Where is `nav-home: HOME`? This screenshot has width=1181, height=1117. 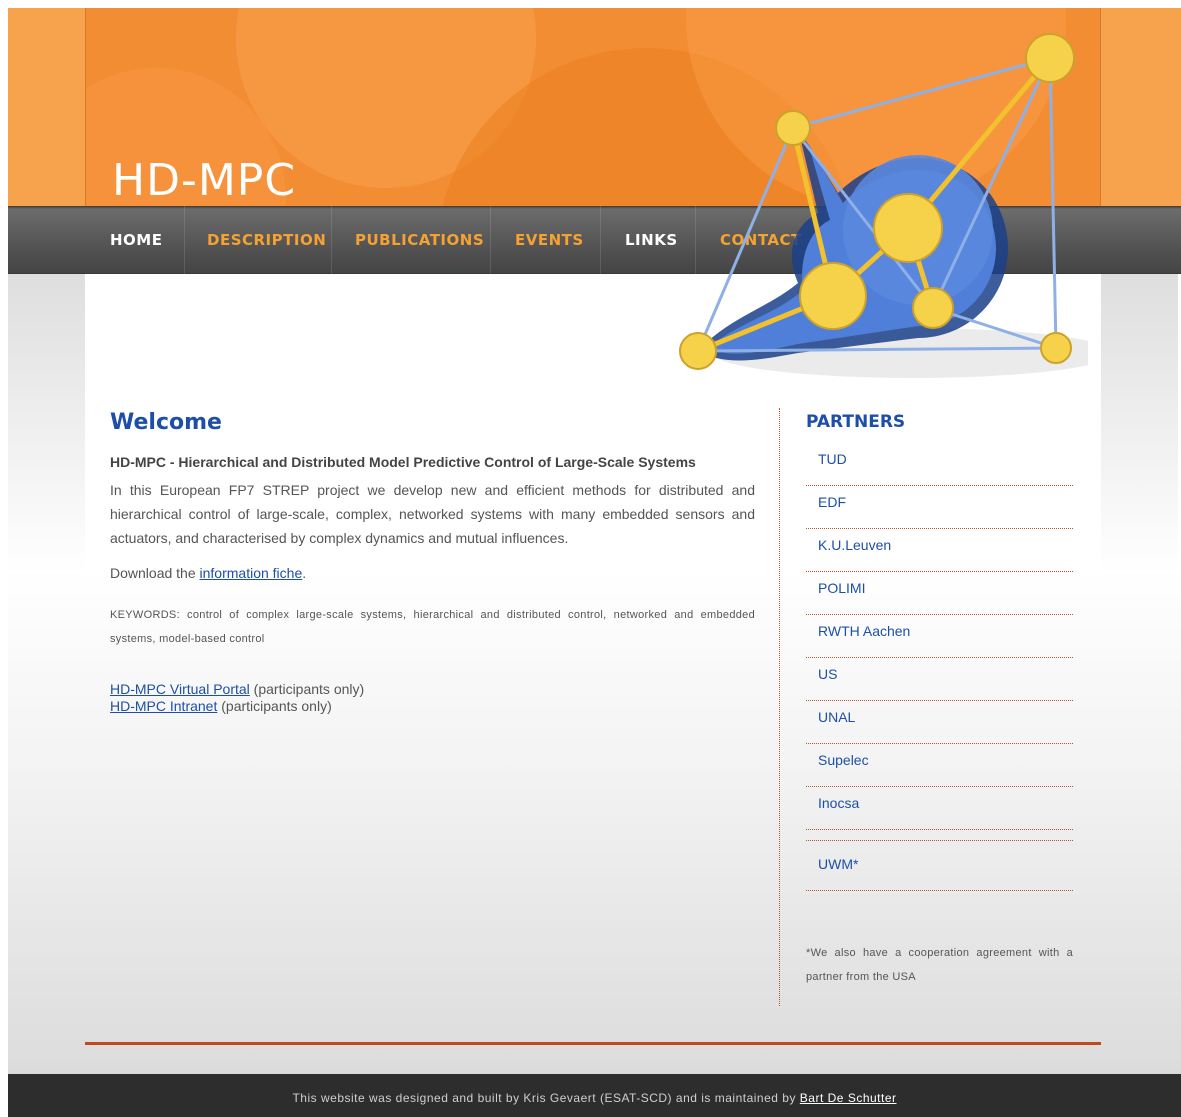
nav-home: HOME is located at coordinates (136, 242).